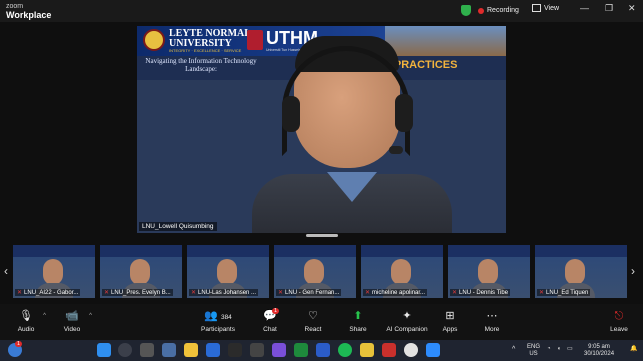 Image resolution: width=643 pixels, height=361 pixels. I want to click on windows-taskbar: 1 ^ ENG US ◔ ◖ ▭ 9:05 am 30/10/2024 🔔, so click(321, 350).